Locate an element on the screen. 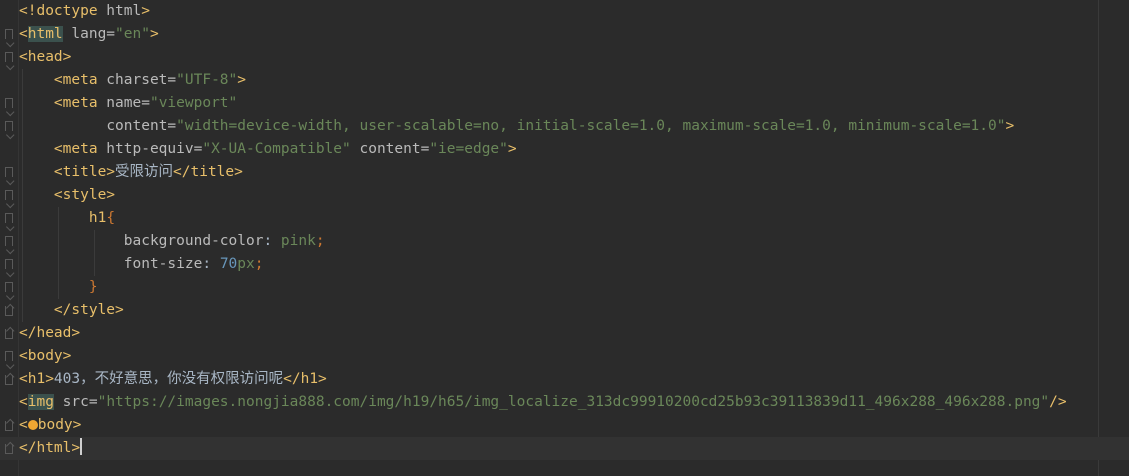 This screenshot has width=1129, height=476. code-token: http-equiv= is located at coordinates (150, 149).